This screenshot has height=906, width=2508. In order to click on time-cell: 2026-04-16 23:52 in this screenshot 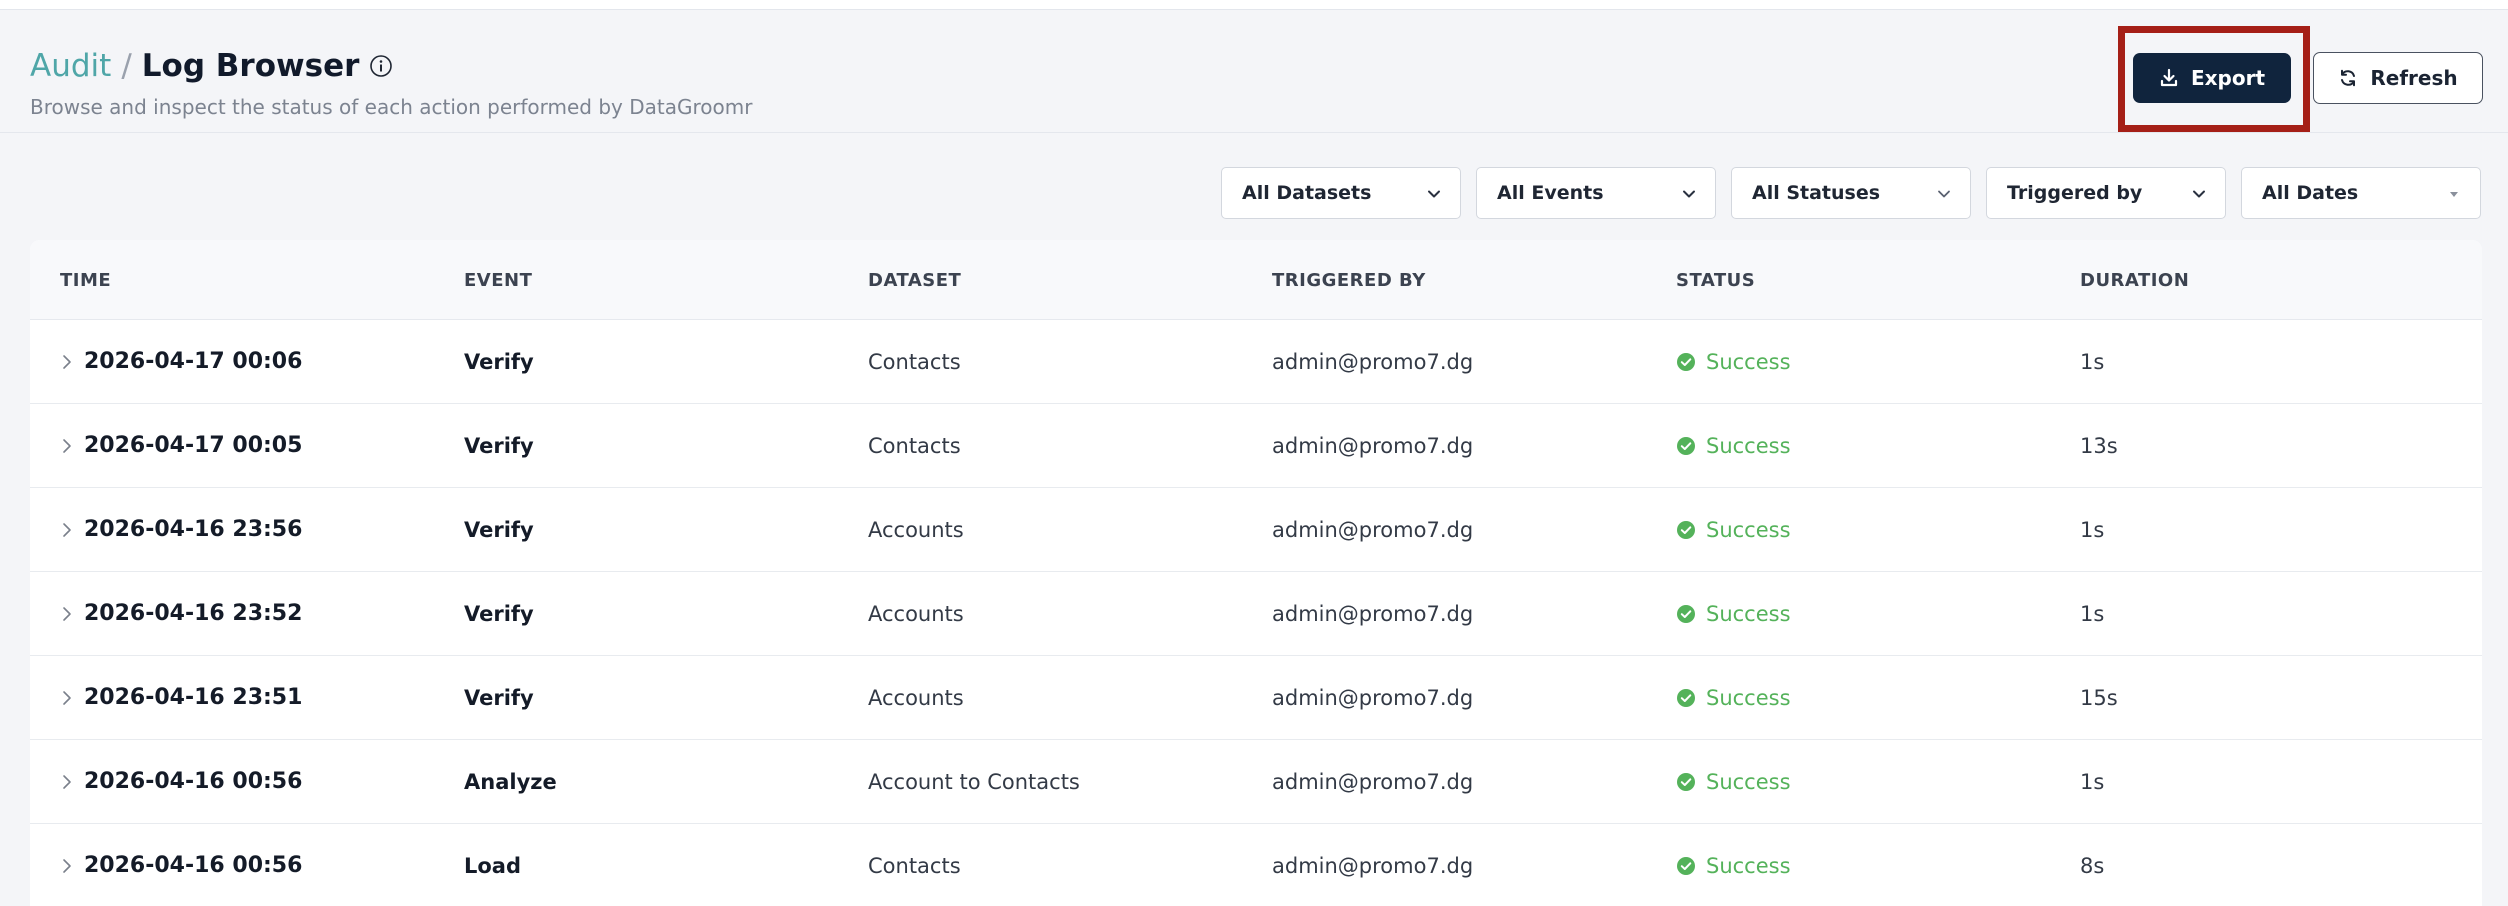, I will do `click(181, 613)`.